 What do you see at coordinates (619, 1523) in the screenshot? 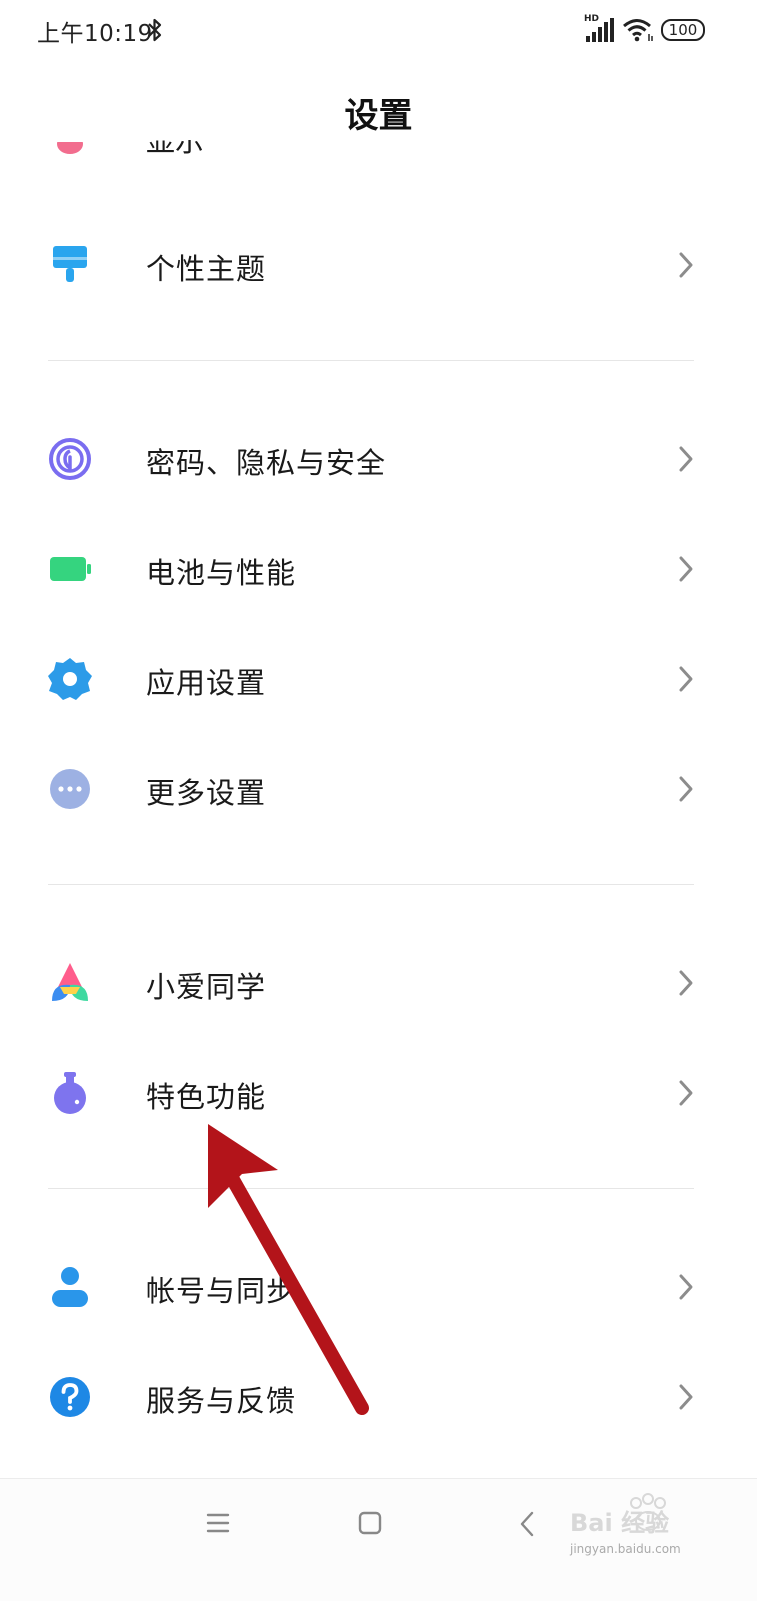
I see `watermark-text: Bai 经验` at bounding box center [619, 1523].